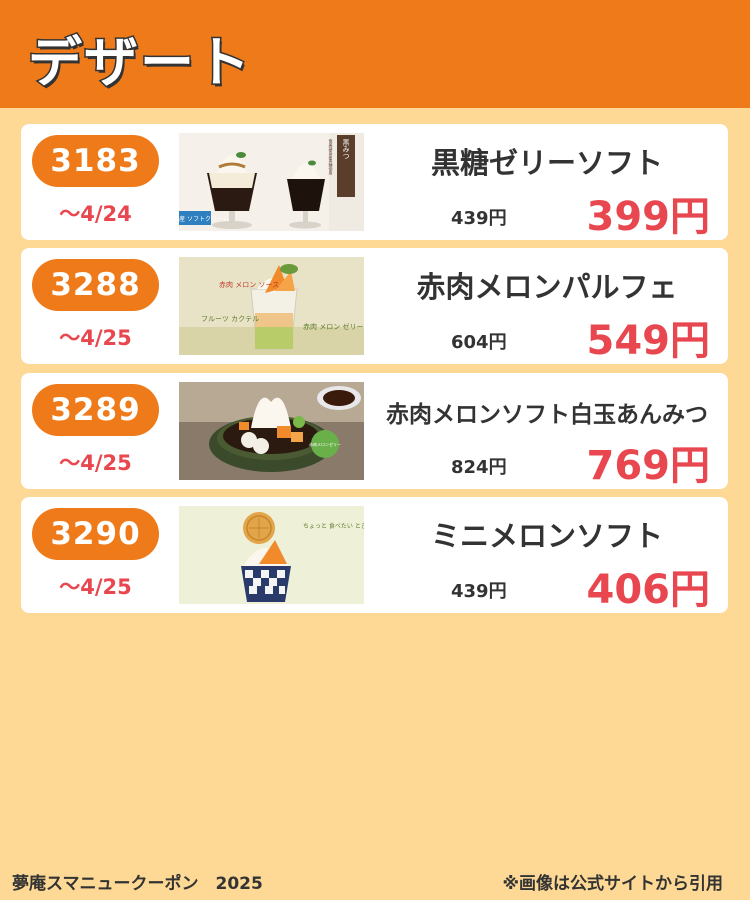  Describe the element at coordinates (271, 431) in the screenshot. I see `product-photo: 赤肉メロンゼリー` at that location.